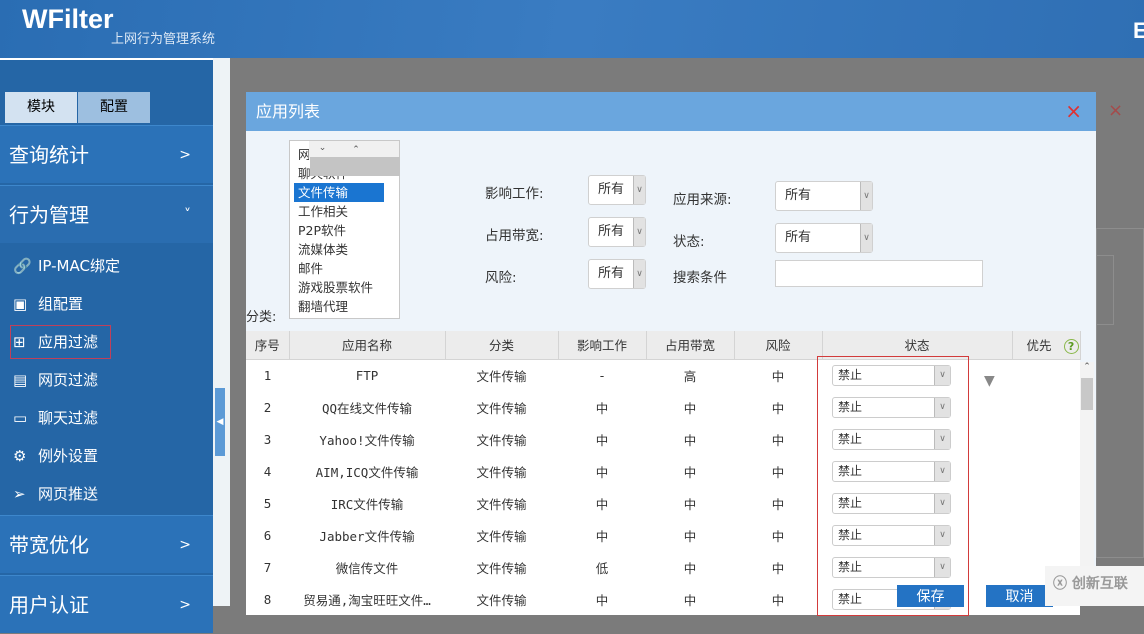 This screenshot has height=634, width=1144. I want to click on save-button: 保存, so click(930, 596).